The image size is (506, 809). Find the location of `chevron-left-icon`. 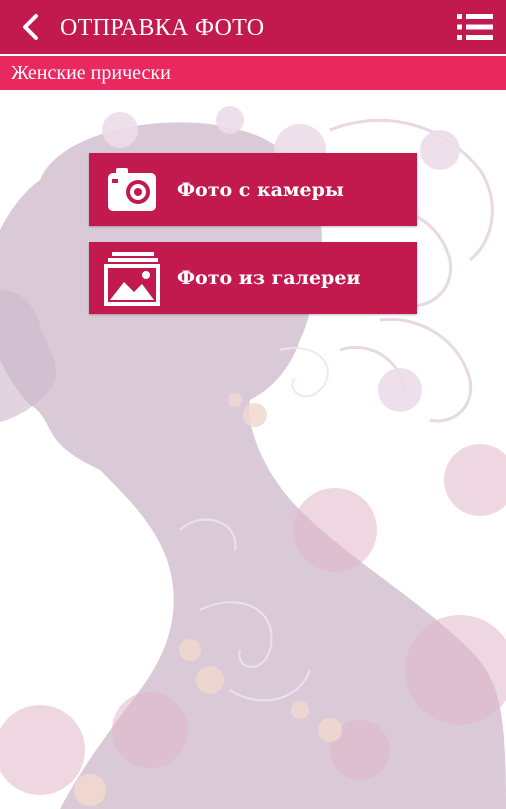

chevron-left-icon is located at coordinates (30, 27).